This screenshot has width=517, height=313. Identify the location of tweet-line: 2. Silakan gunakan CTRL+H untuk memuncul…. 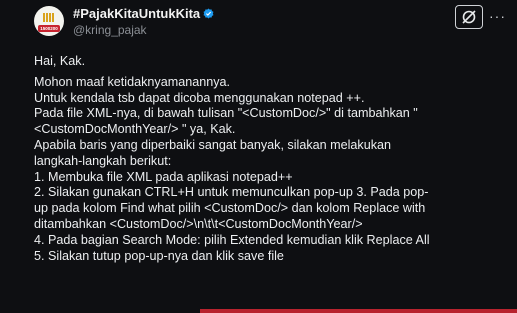
(231, 192).